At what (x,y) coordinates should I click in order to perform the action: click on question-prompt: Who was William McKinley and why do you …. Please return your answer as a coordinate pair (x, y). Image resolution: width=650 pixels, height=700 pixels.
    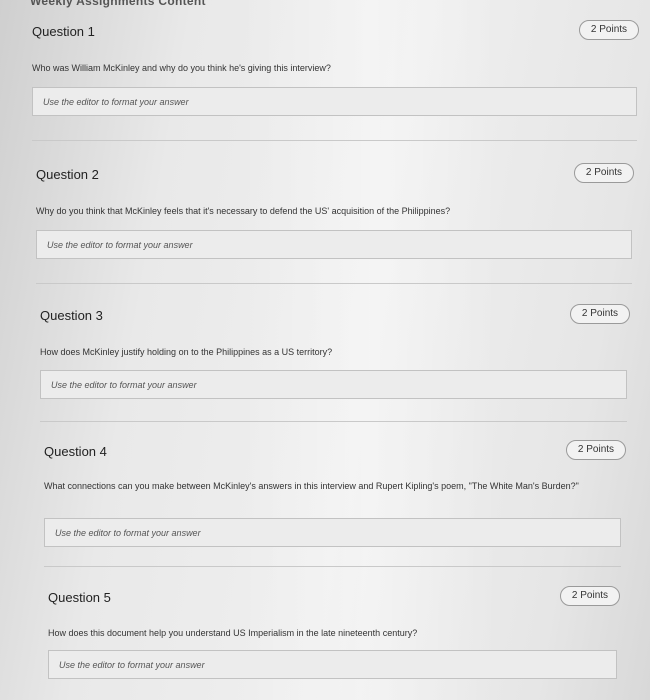
    Looking at the image, I should click on (181, 68).